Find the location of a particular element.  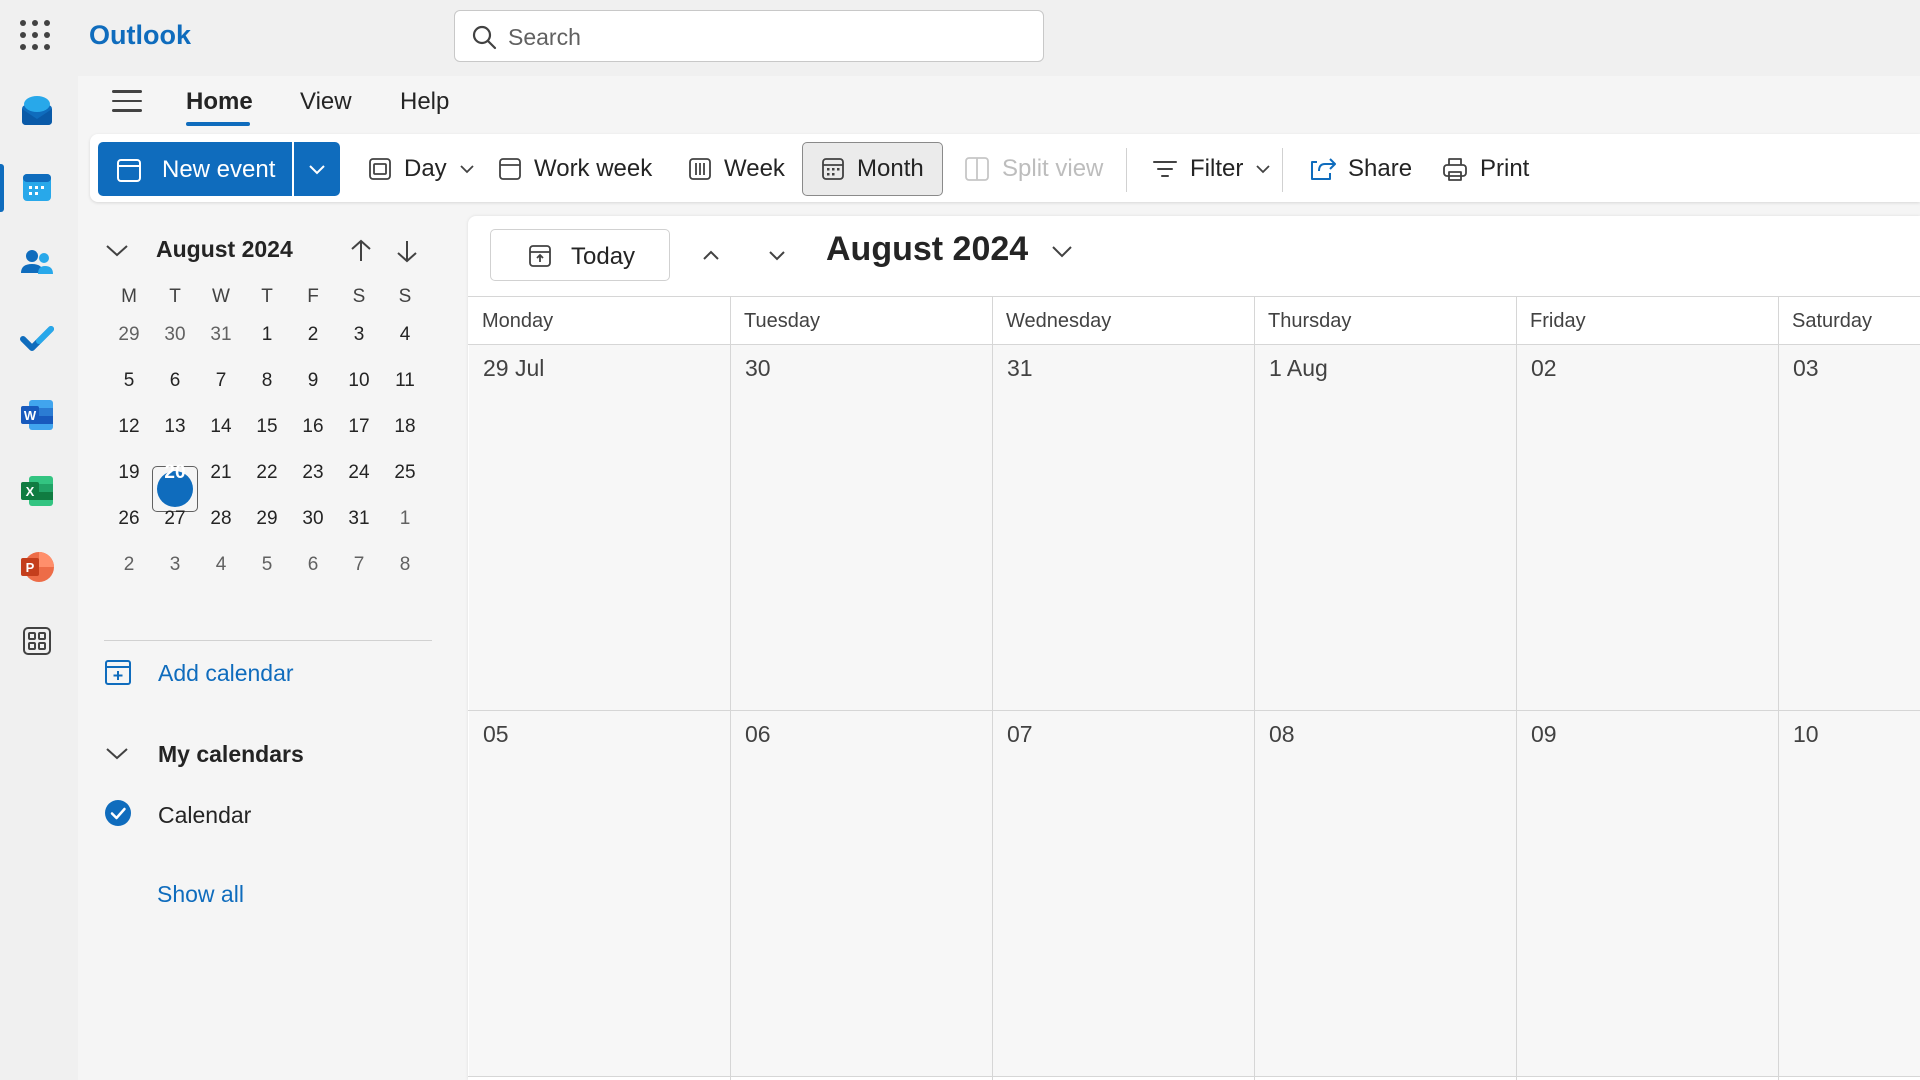

mini-day: 22 is located at coordinates (267, 473).